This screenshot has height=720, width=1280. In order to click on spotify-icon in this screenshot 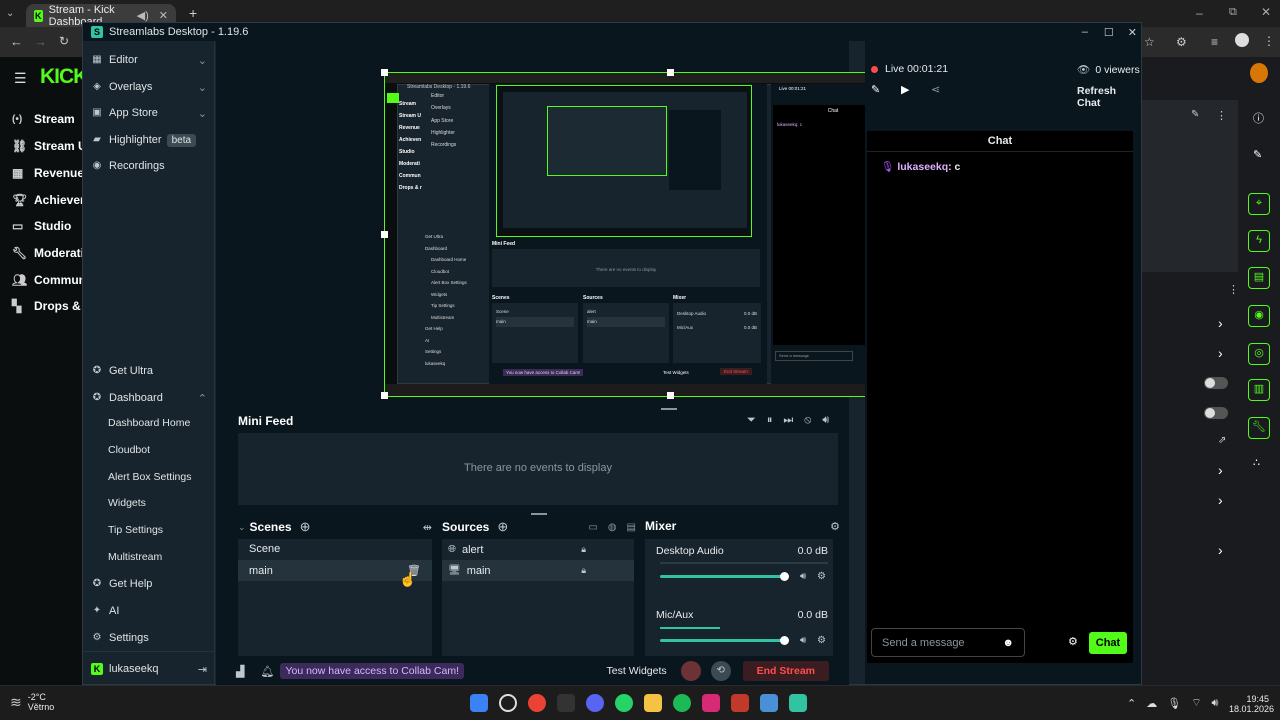, I will do `click(682, 703)`.